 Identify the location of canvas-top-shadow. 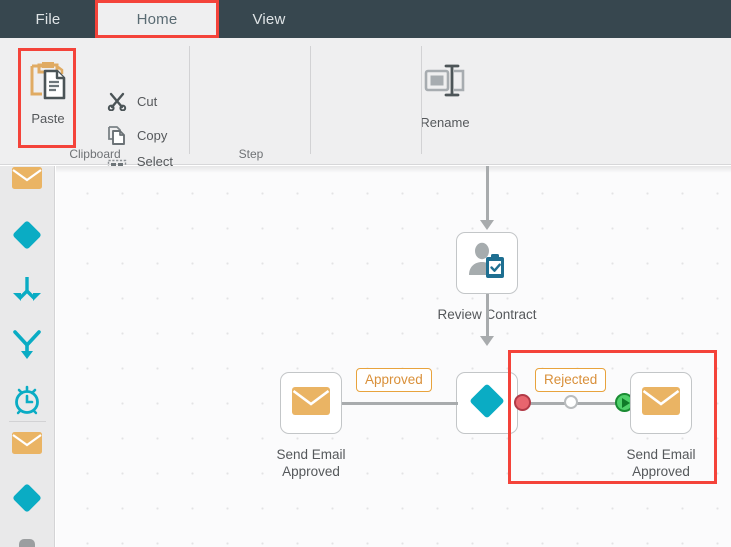
(393, 169).